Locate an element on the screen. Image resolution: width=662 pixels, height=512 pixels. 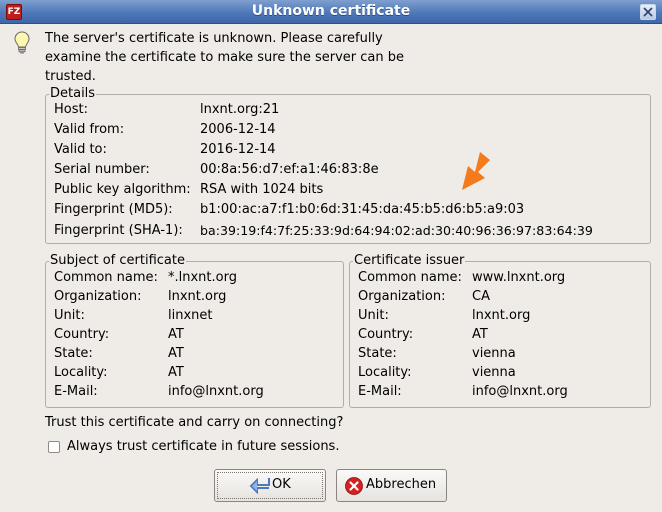
detail-value-serial: 00:8a:56:d7:ef:a1:46:83:8e is located at coordinates (289, 169).